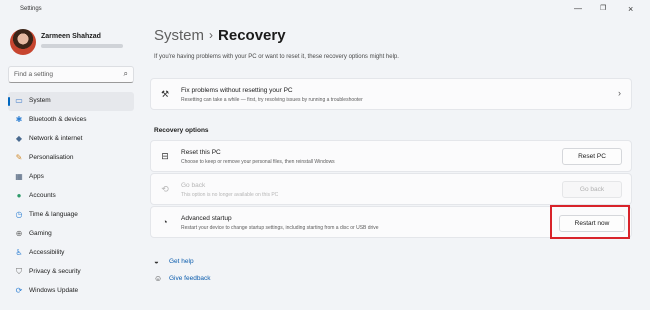  I want to click on advanced-startup-icon: ◔, so click(165, 222).